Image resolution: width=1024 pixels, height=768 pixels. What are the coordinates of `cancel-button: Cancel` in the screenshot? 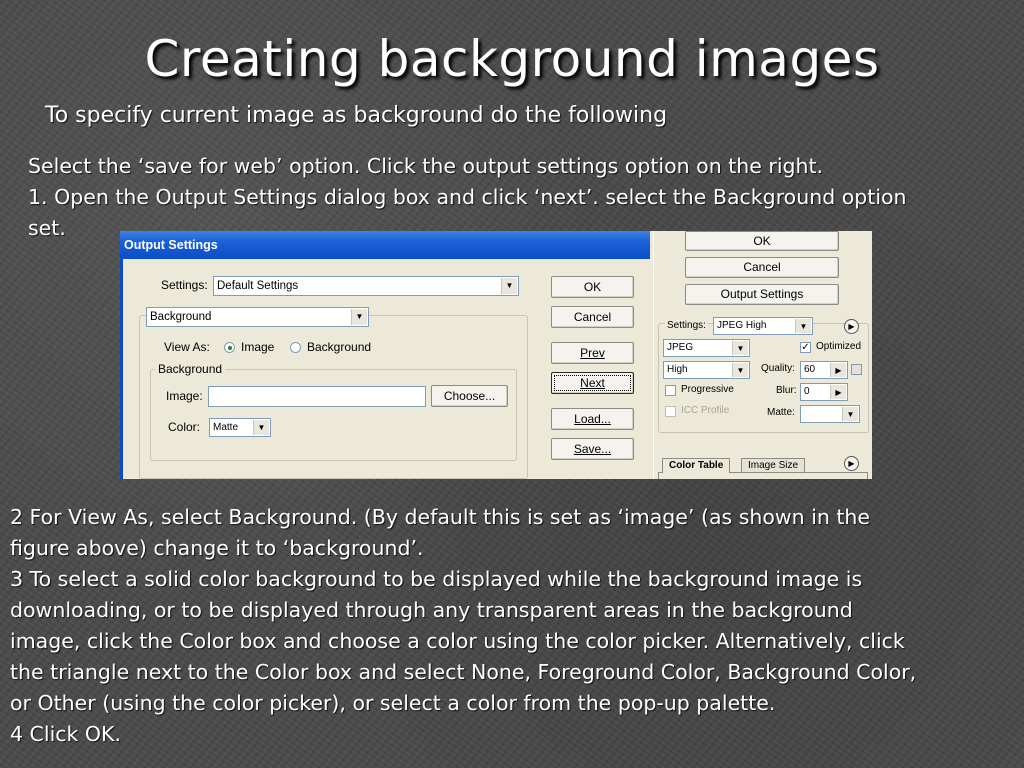 It's located at (592, 317).